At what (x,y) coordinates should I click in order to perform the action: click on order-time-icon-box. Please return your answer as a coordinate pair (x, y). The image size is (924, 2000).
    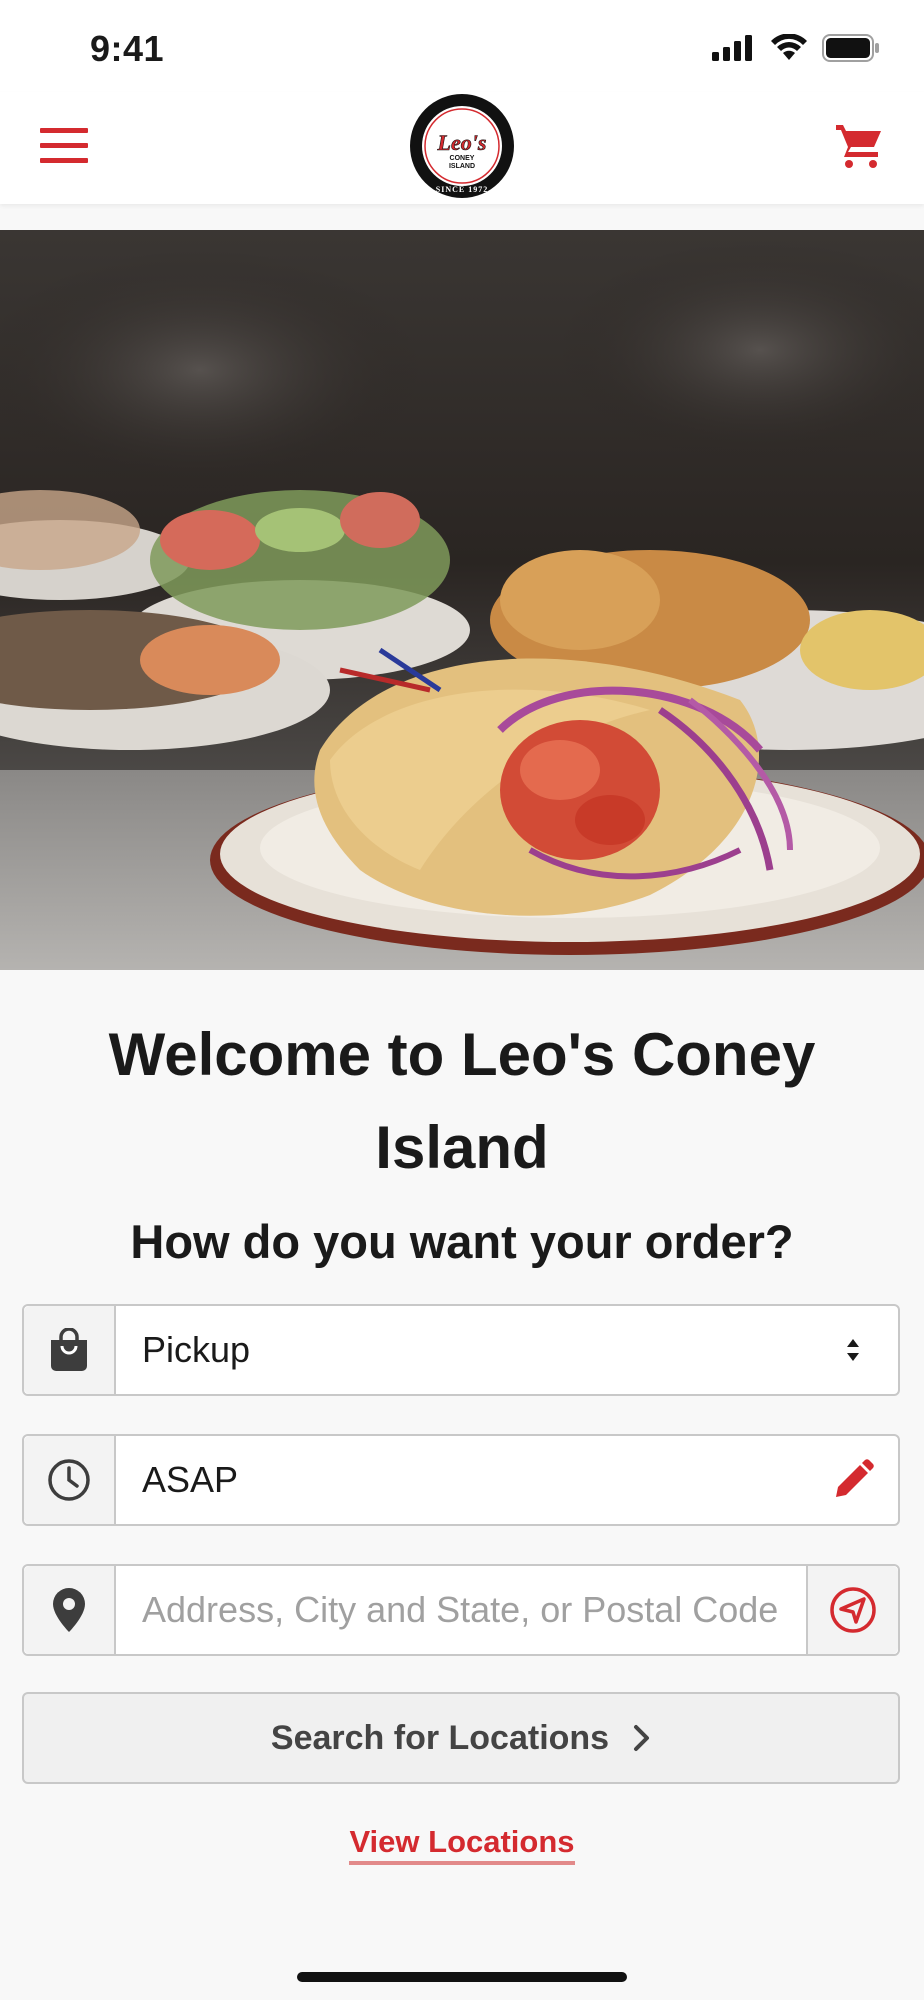
    Looking at the image, I should click on (70, 1480).